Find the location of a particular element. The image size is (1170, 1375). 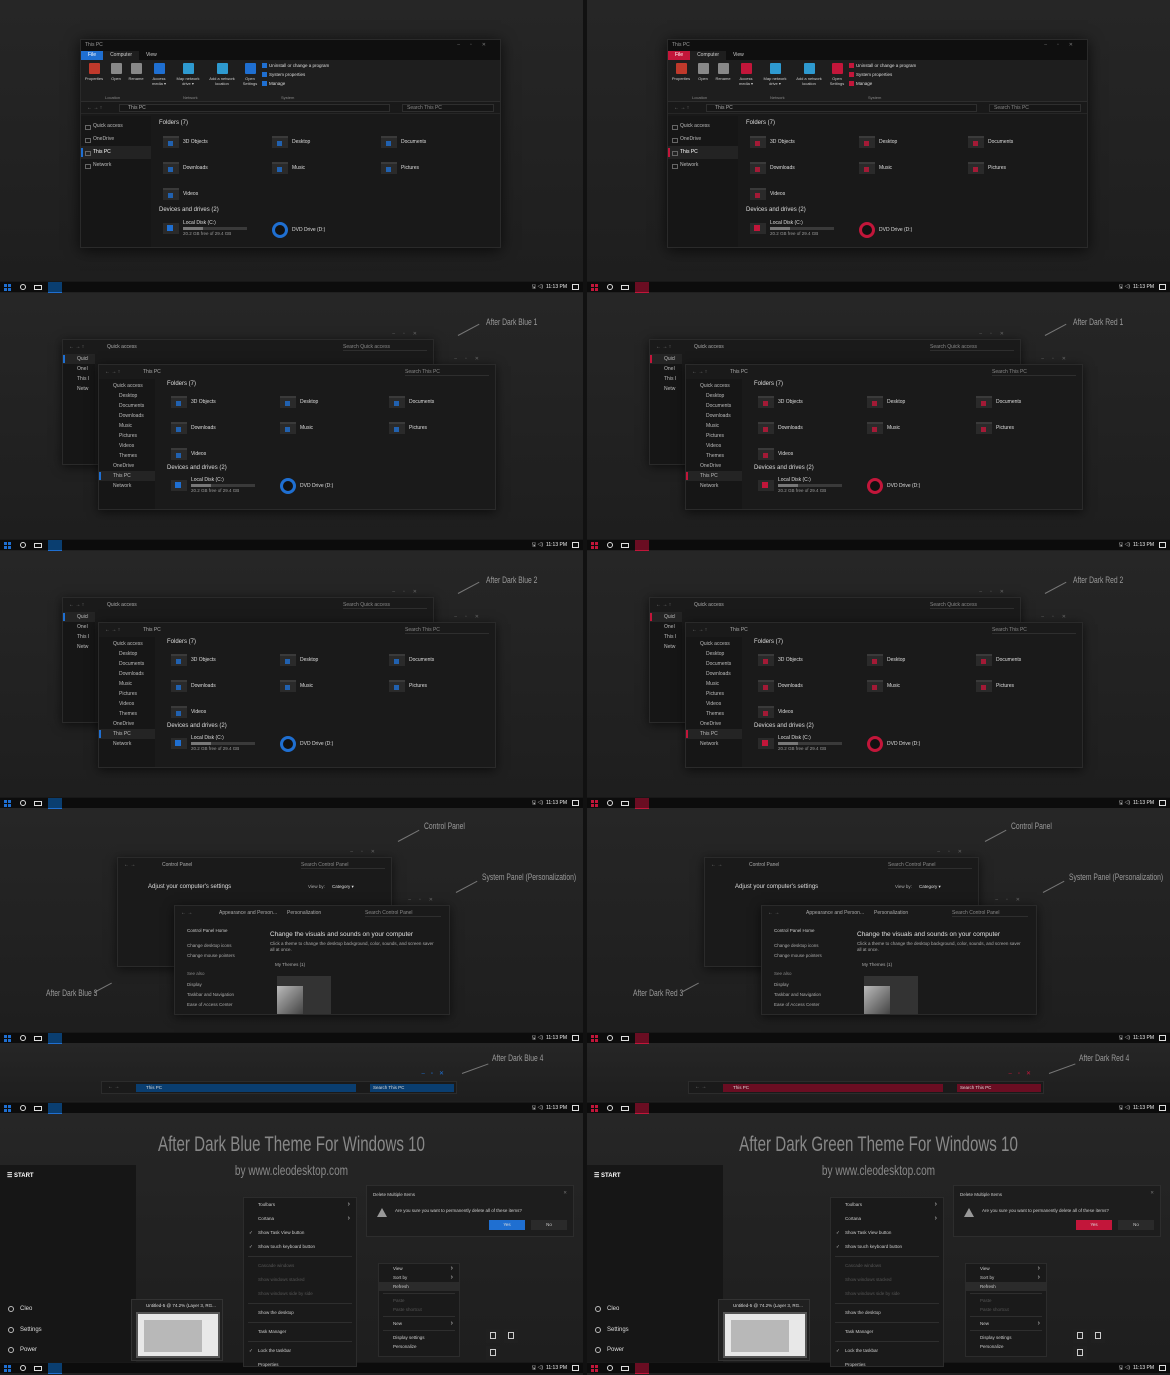

context-menu-item: View is located at coordinates (1006, 1268).